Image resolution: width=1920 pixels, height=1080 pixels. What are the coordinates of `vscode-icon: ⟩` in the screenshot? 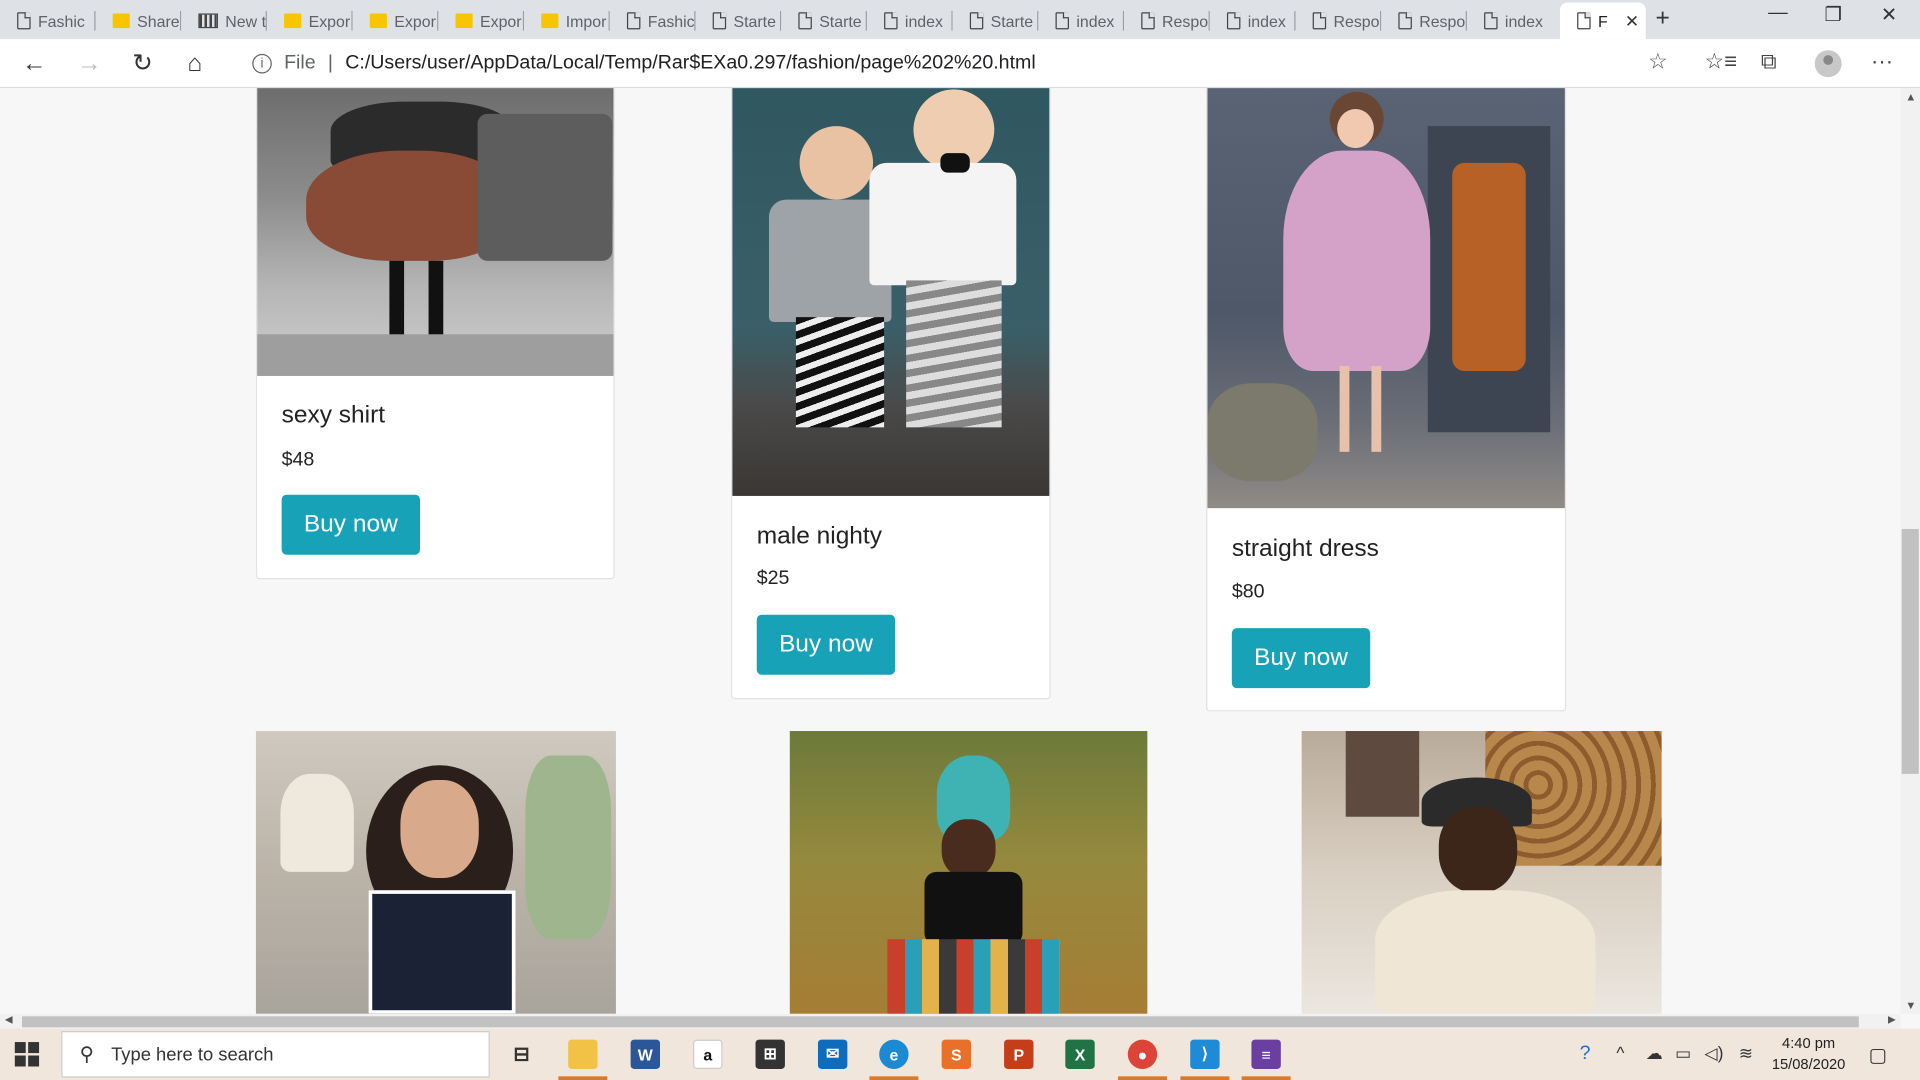 It's located at (1205, 1054).